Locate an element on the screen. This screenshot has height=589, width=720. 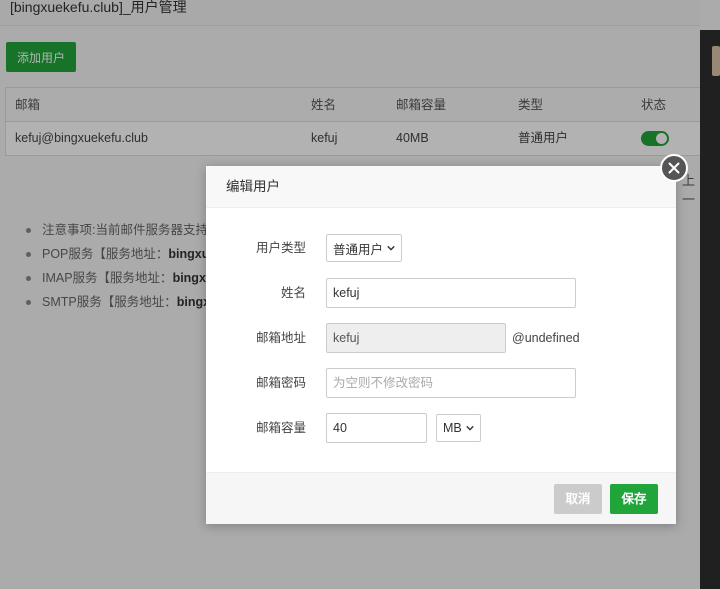
user-type-row: 用户类型 普通用户 is located at coordinates (441, 248).